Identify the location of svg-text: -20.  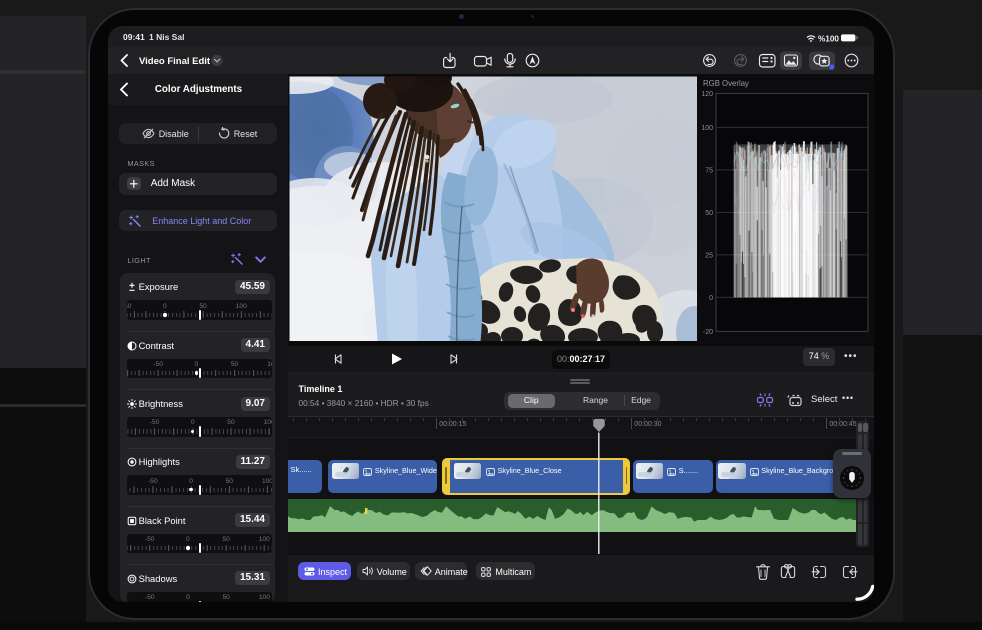
(708, 332).